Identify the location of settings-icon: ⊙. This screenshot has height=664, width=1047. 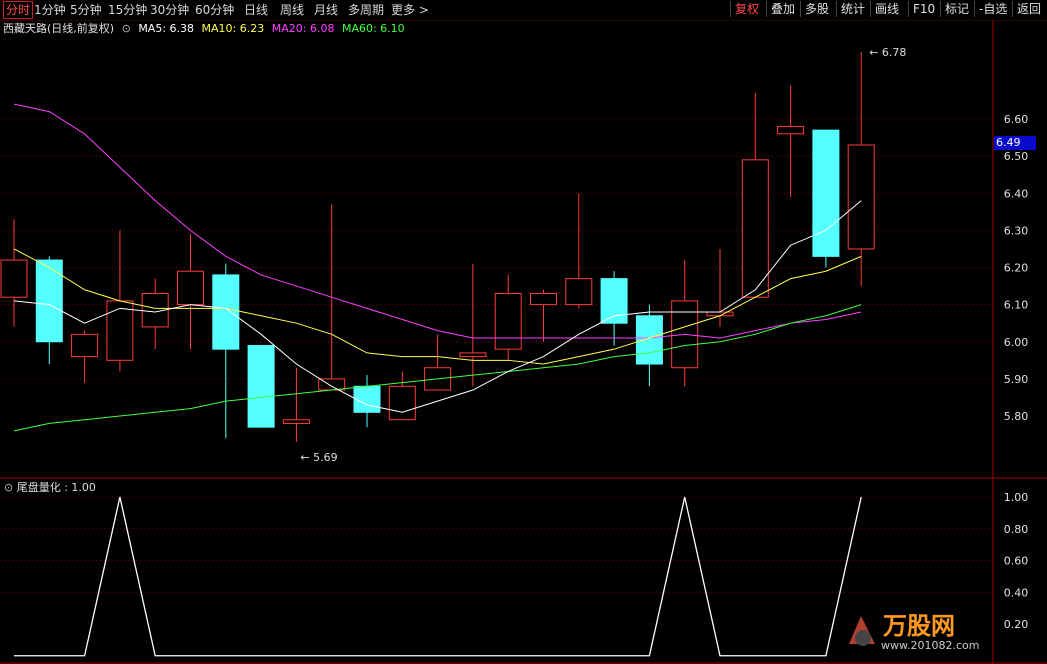
(8, 487).